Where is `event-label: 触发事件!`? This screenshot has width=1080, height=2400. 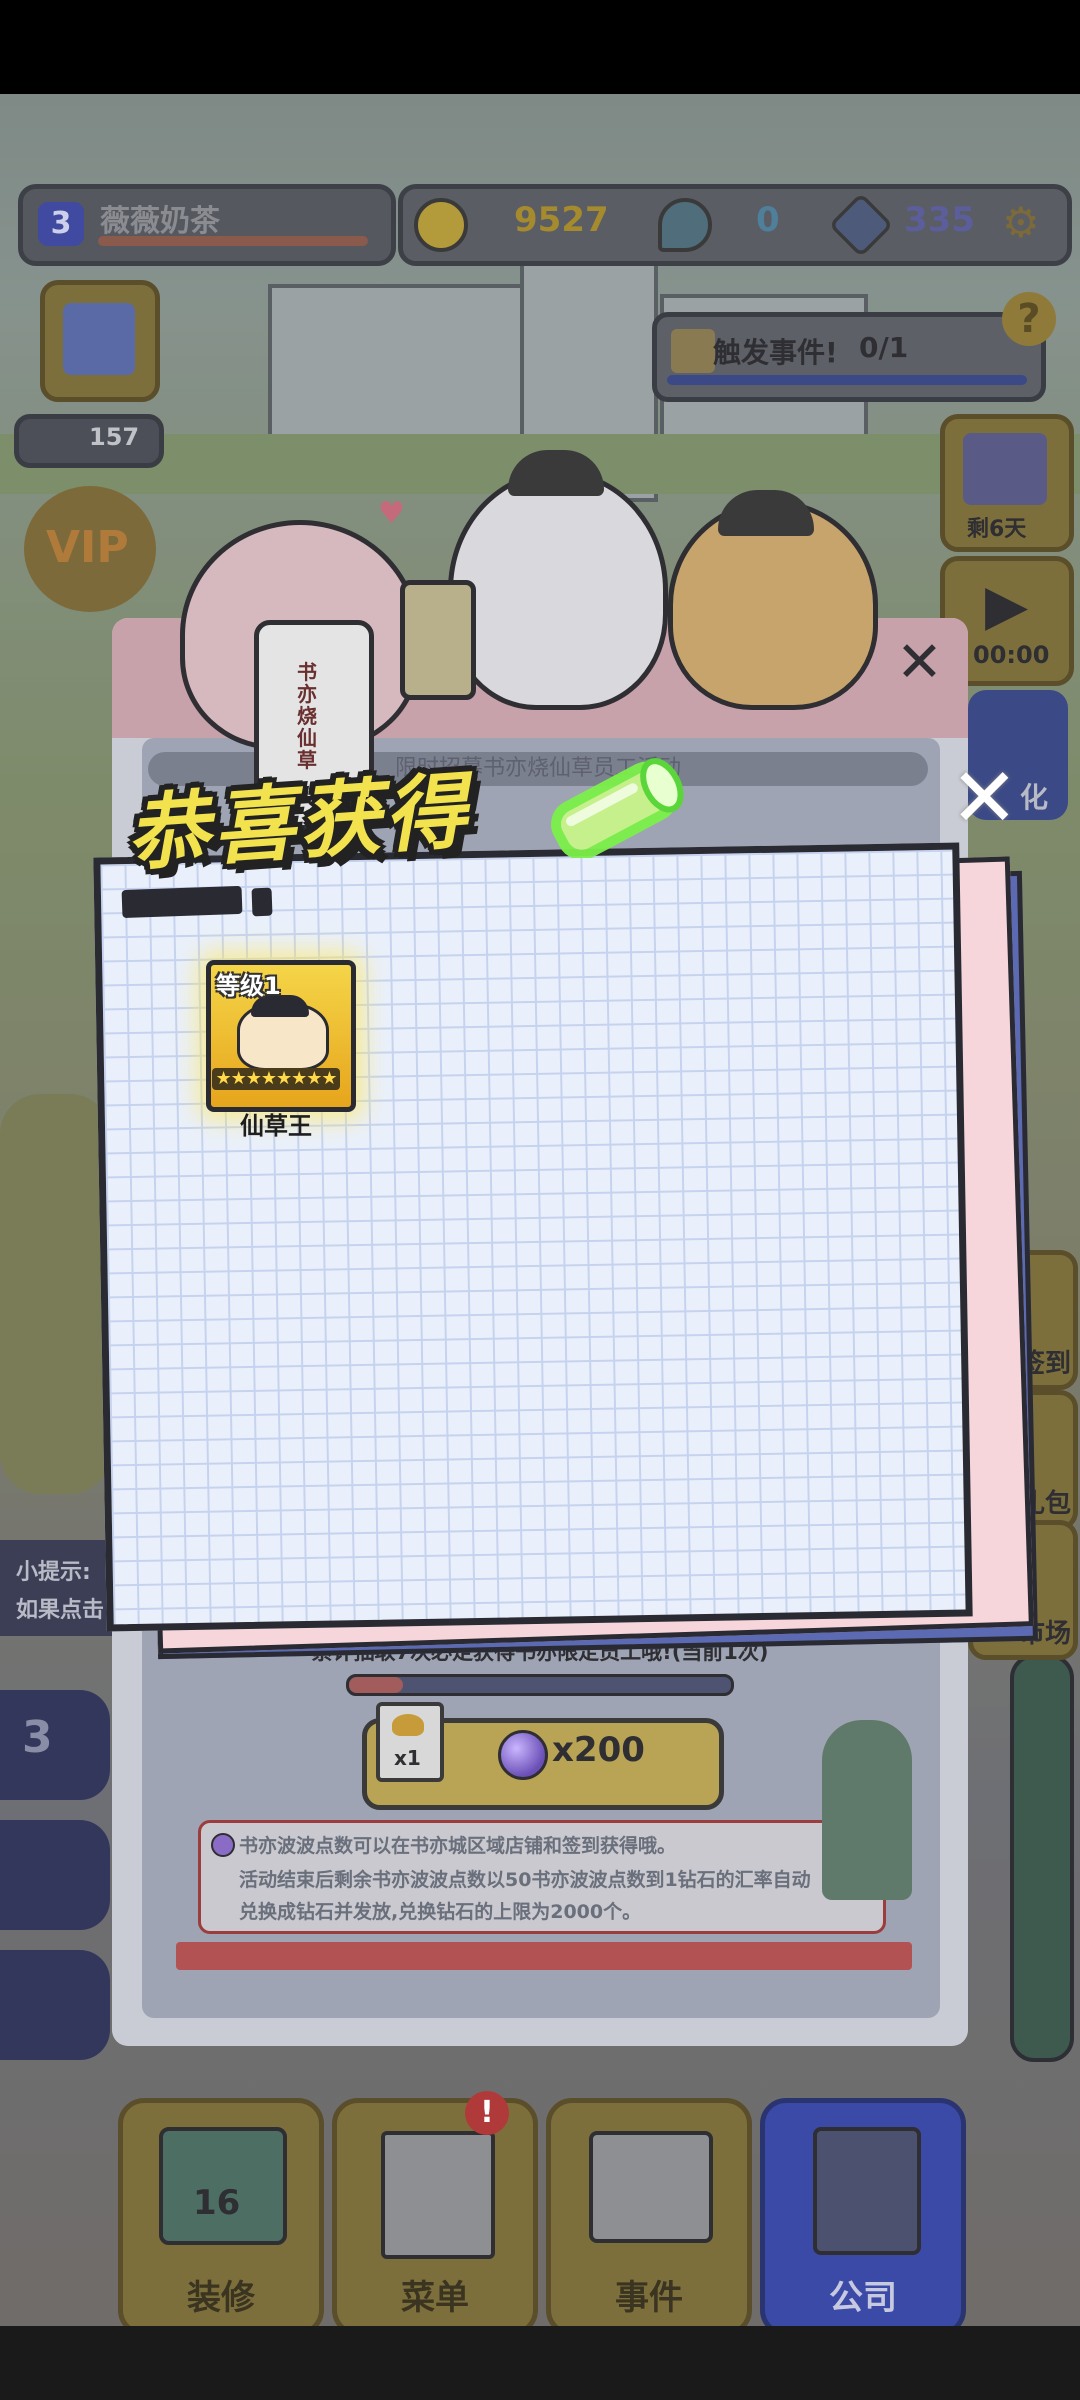
event-label: 触发事件! is located at coordinates (775, 352).